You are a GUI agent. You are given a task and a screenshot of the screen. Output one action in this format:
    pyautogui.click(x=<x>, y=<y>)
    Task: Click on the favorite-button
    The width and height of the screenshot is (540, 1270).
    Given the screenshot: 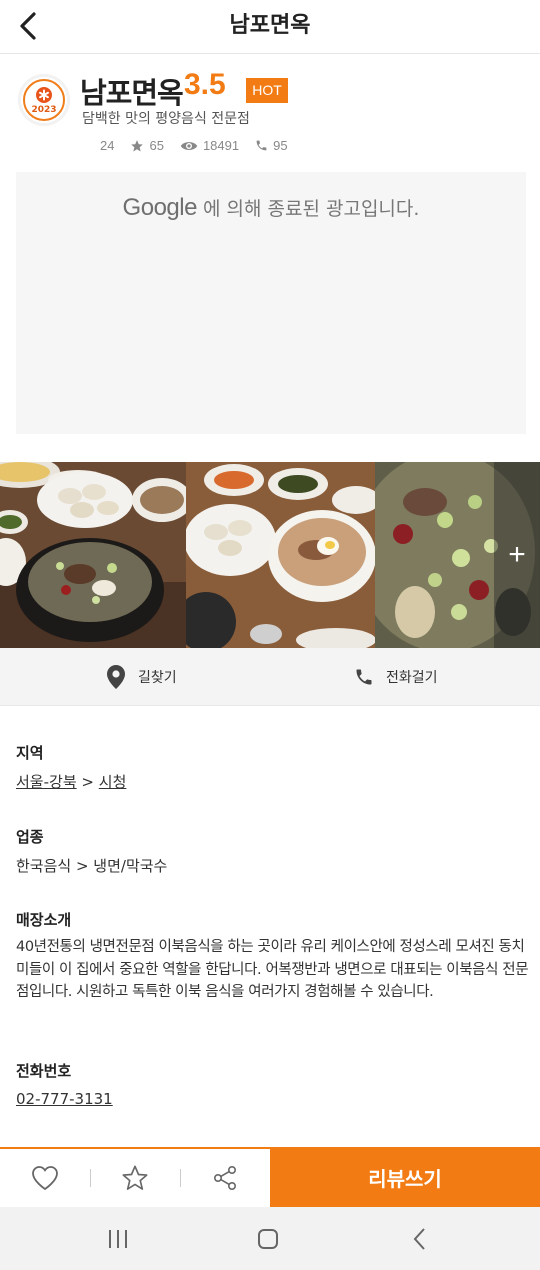 What is the action you would take?
    pyautogui.click(x=135, y=1178)
    